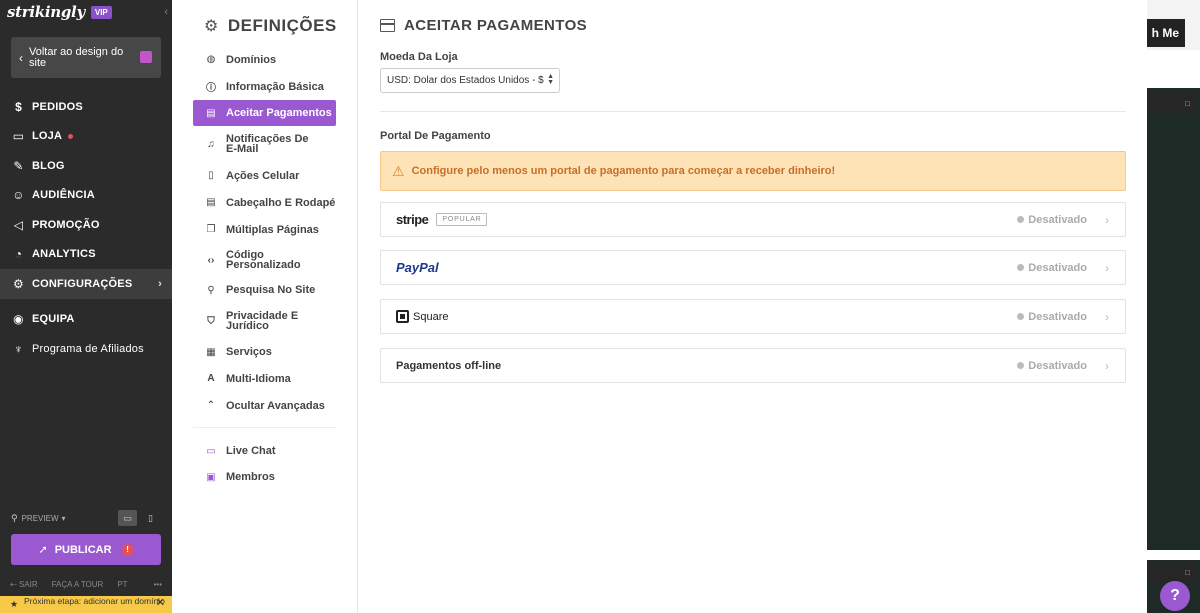 The width and height of the screenshot is (1200, 613). Describe the element at coordinates (419, 57) in the screenshot. I see `currency-label: Moeda Da Loja` at that location.